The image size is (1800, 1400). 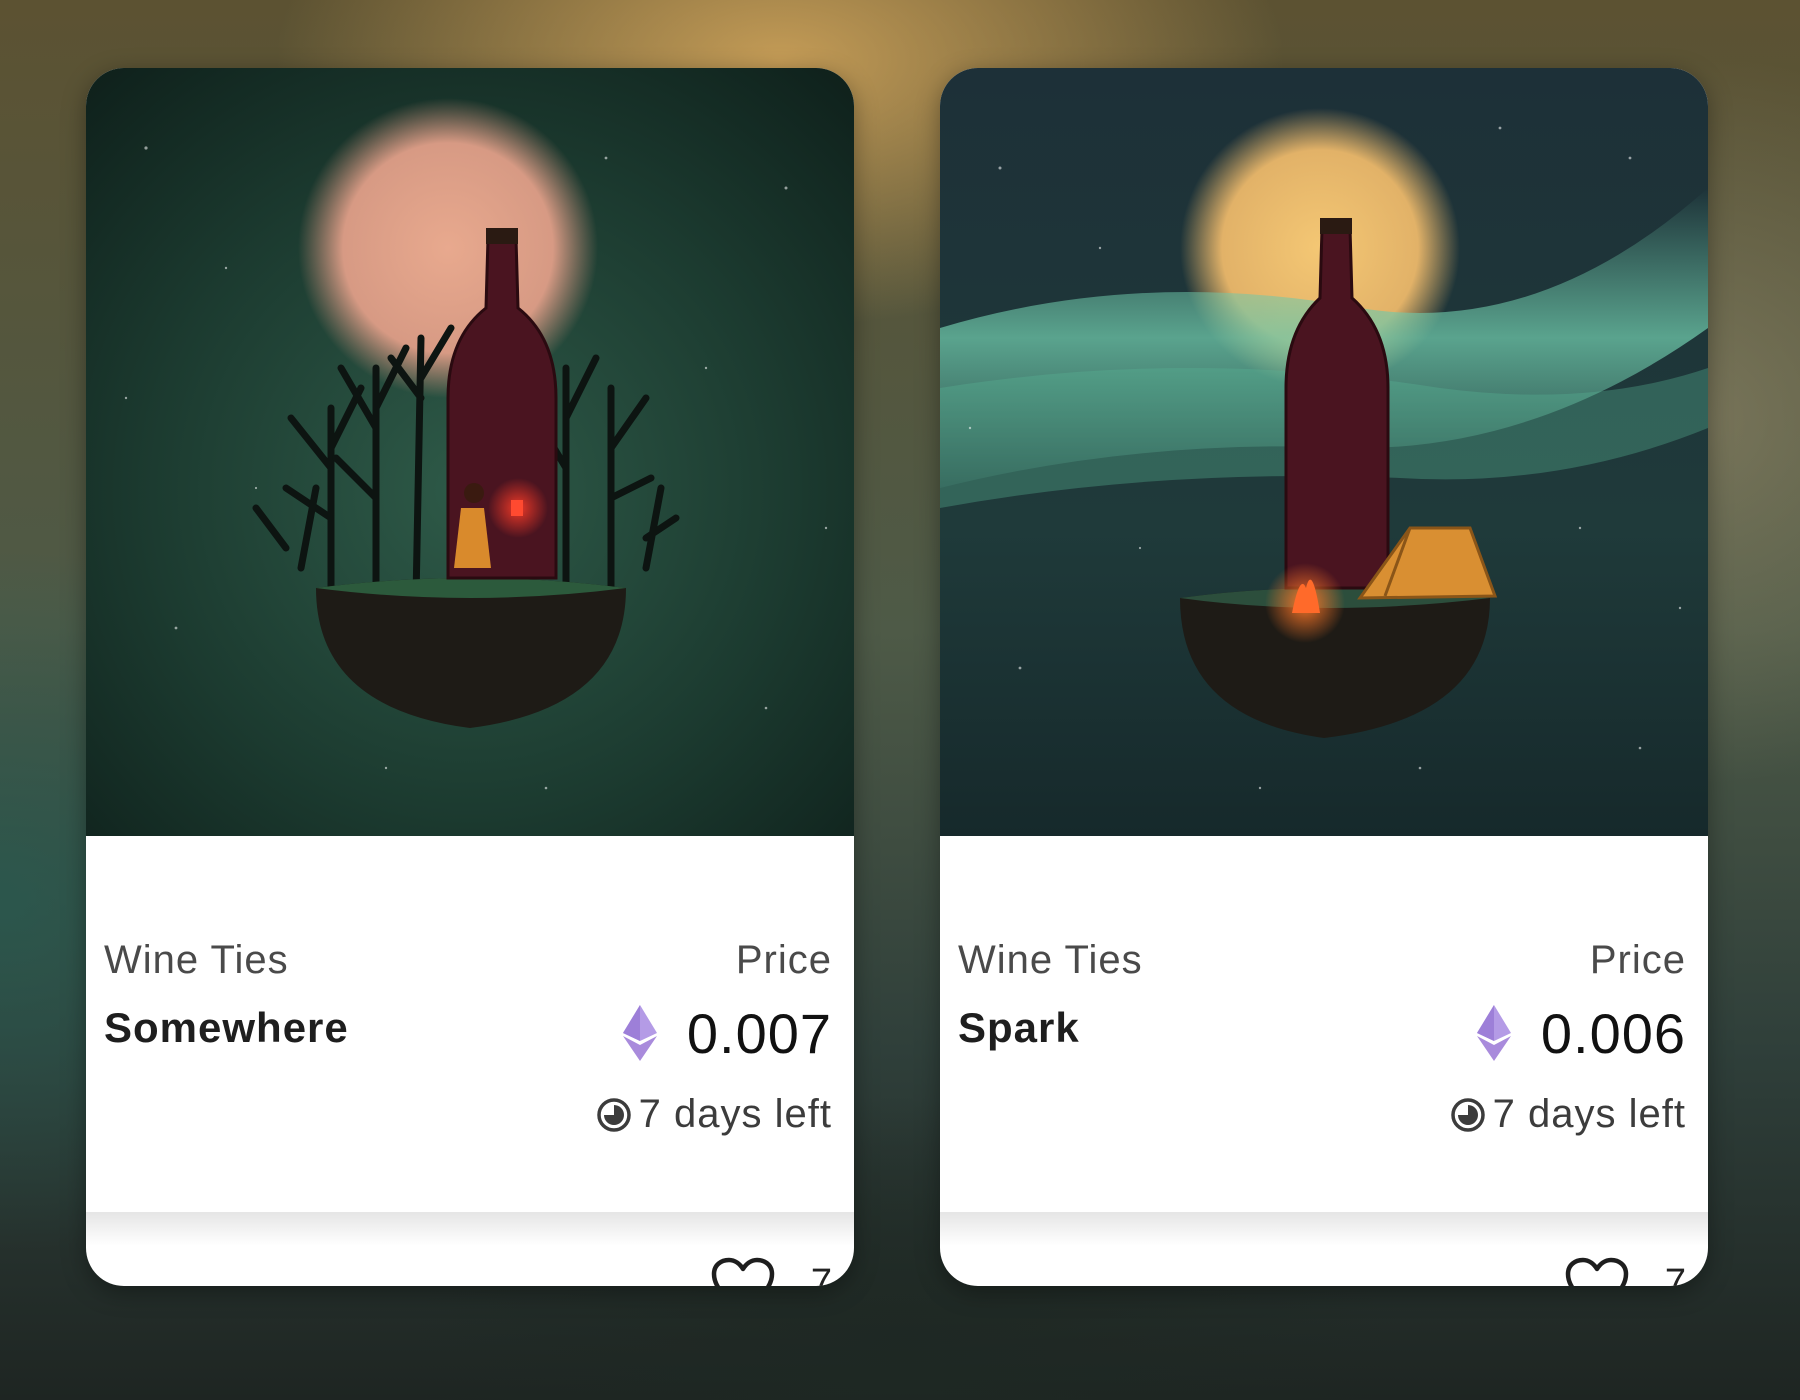 I want to click on item-title: Somewhere, so click(x=226, y=1028).